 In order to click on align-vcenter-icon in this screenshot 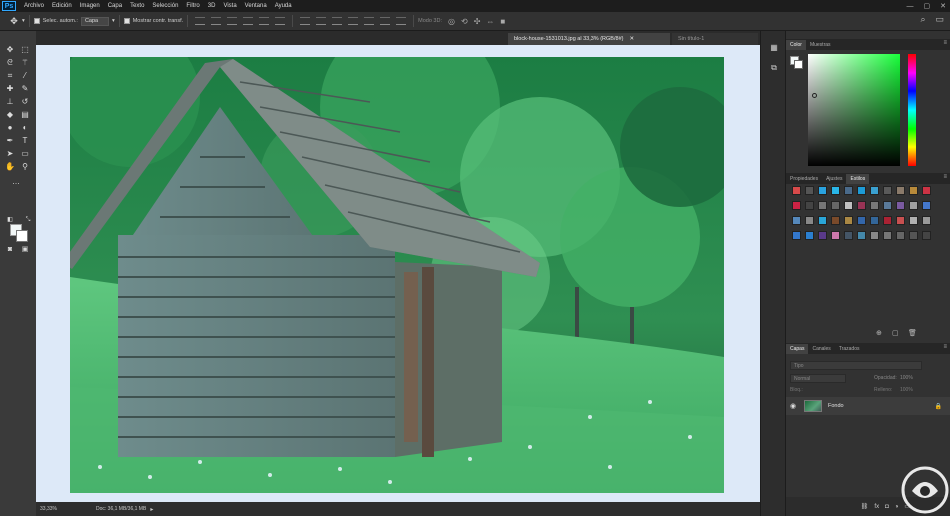, I will do `click(216, 21)`.